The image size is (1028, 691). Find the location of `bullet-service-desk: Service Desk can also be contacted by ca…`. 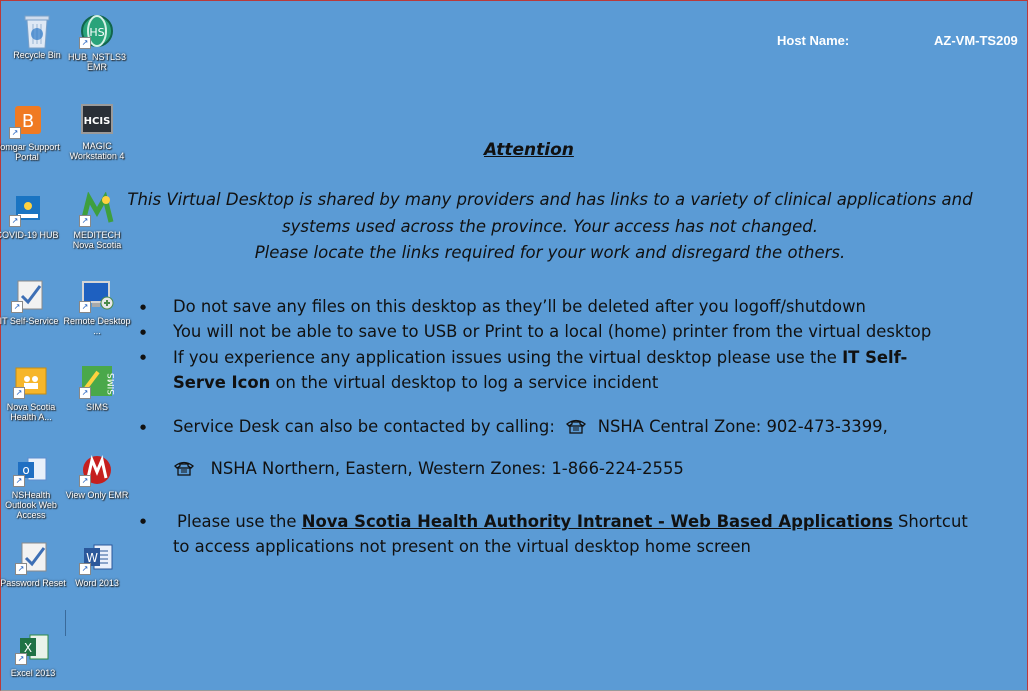

bullet-service-desk: Service Desk can also be contacted by ca… is located at coordinates (530, 426).